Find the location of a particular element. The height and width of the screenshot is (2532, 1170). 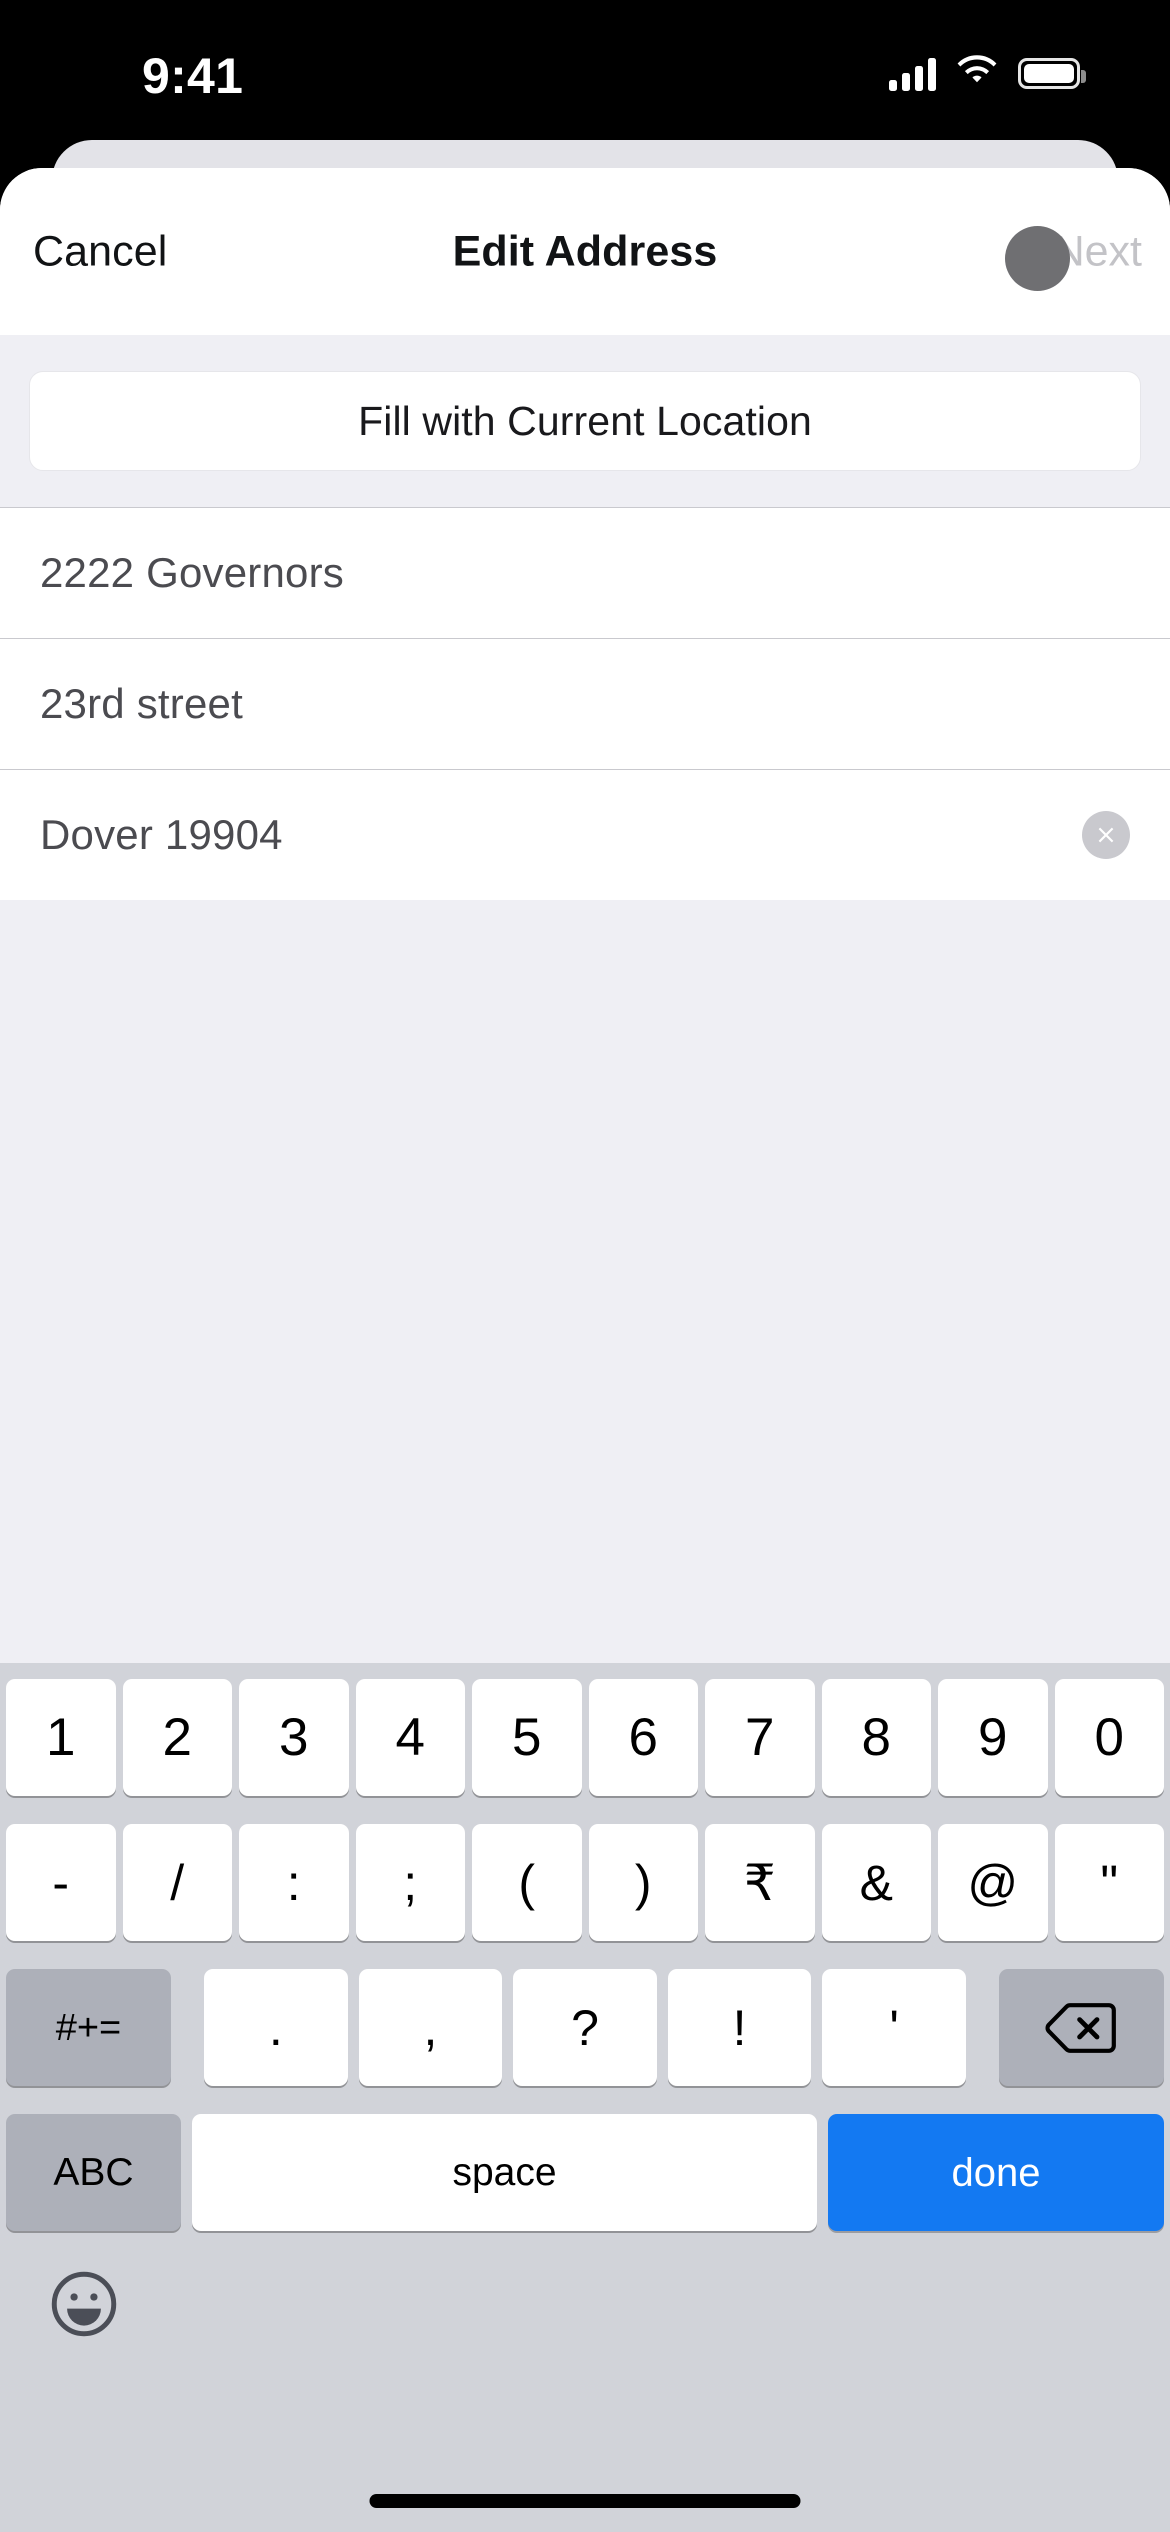

backspace-icon is located at coordinates (1081, 2027).